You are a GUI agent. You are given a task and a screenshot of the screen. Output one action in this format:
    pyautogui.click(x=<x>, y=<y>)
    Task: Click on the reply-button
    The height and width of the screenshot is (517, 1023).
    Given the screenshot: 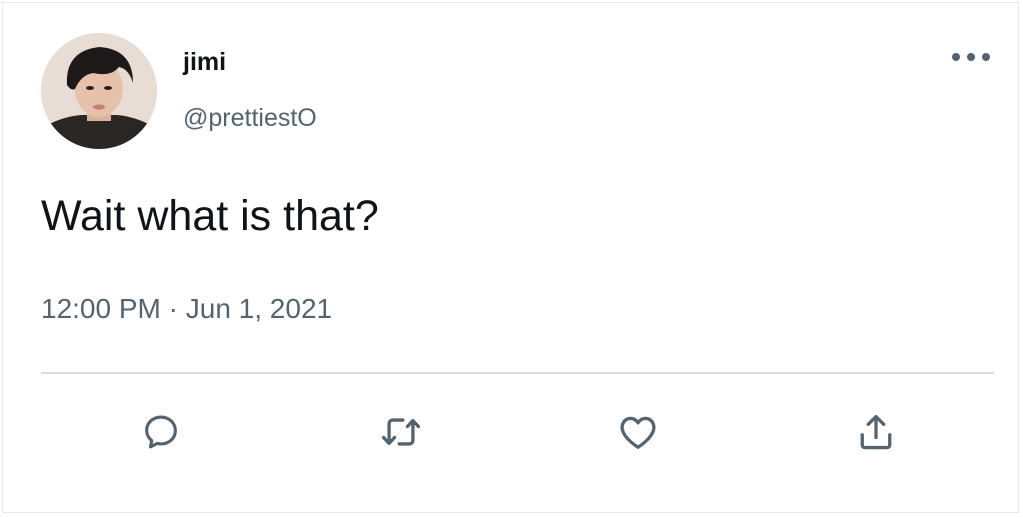 What is the action you would take?
    pyautogui.click(x=161, y=432)
    